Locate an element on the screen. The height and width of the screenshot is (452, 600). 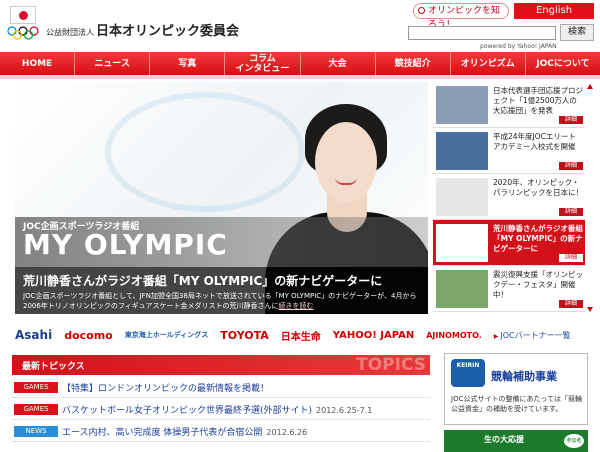
english-link: English is located at coordinates (554, 11).